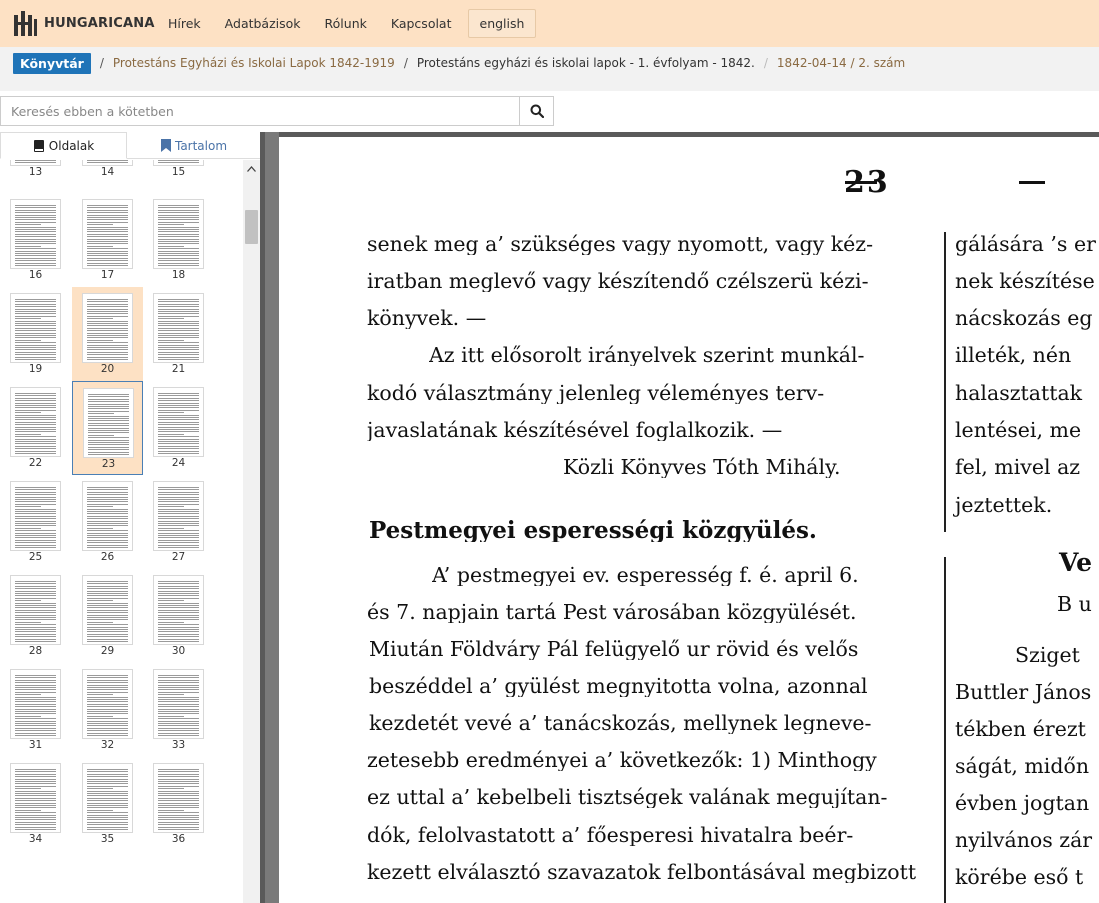 The height and width of the screenshot is (903, 1099). I want to click on page-thumbnail: 17, so click(107, 240).